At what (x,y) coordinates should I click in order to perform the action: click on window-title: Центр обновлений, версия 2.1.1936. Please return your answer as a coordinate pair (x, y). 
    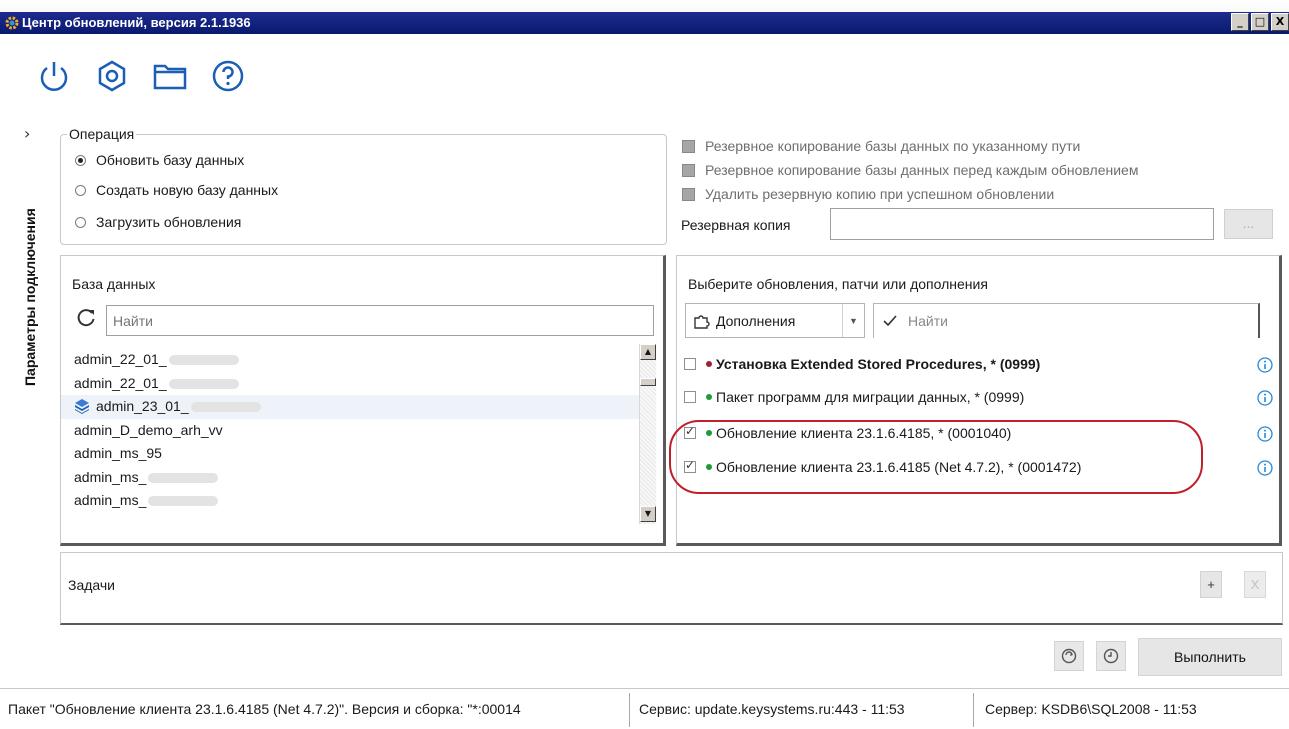
    Looking at the image, I should click on (136, 22).